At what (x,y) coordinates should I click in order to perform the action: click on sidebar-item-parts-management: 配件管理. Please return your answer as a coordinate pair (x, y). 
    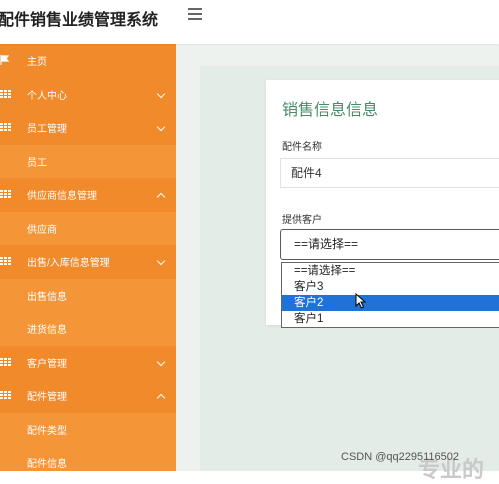
    Looking at the image, I should click on (88, 396).